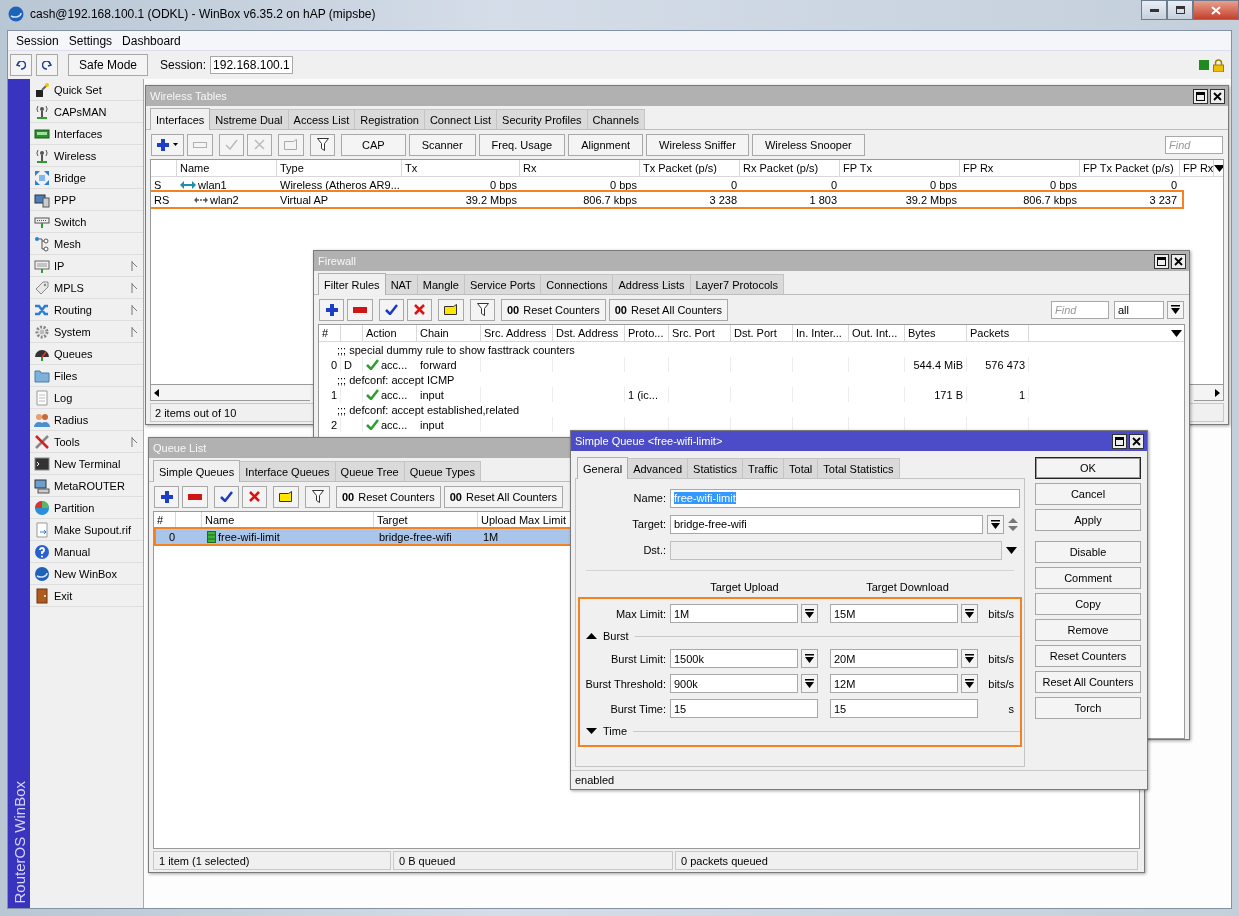 The image size is (1239, 916). Describe the element at coordinates (47, 65) in the screenshot. I see `redo-button` at that location.